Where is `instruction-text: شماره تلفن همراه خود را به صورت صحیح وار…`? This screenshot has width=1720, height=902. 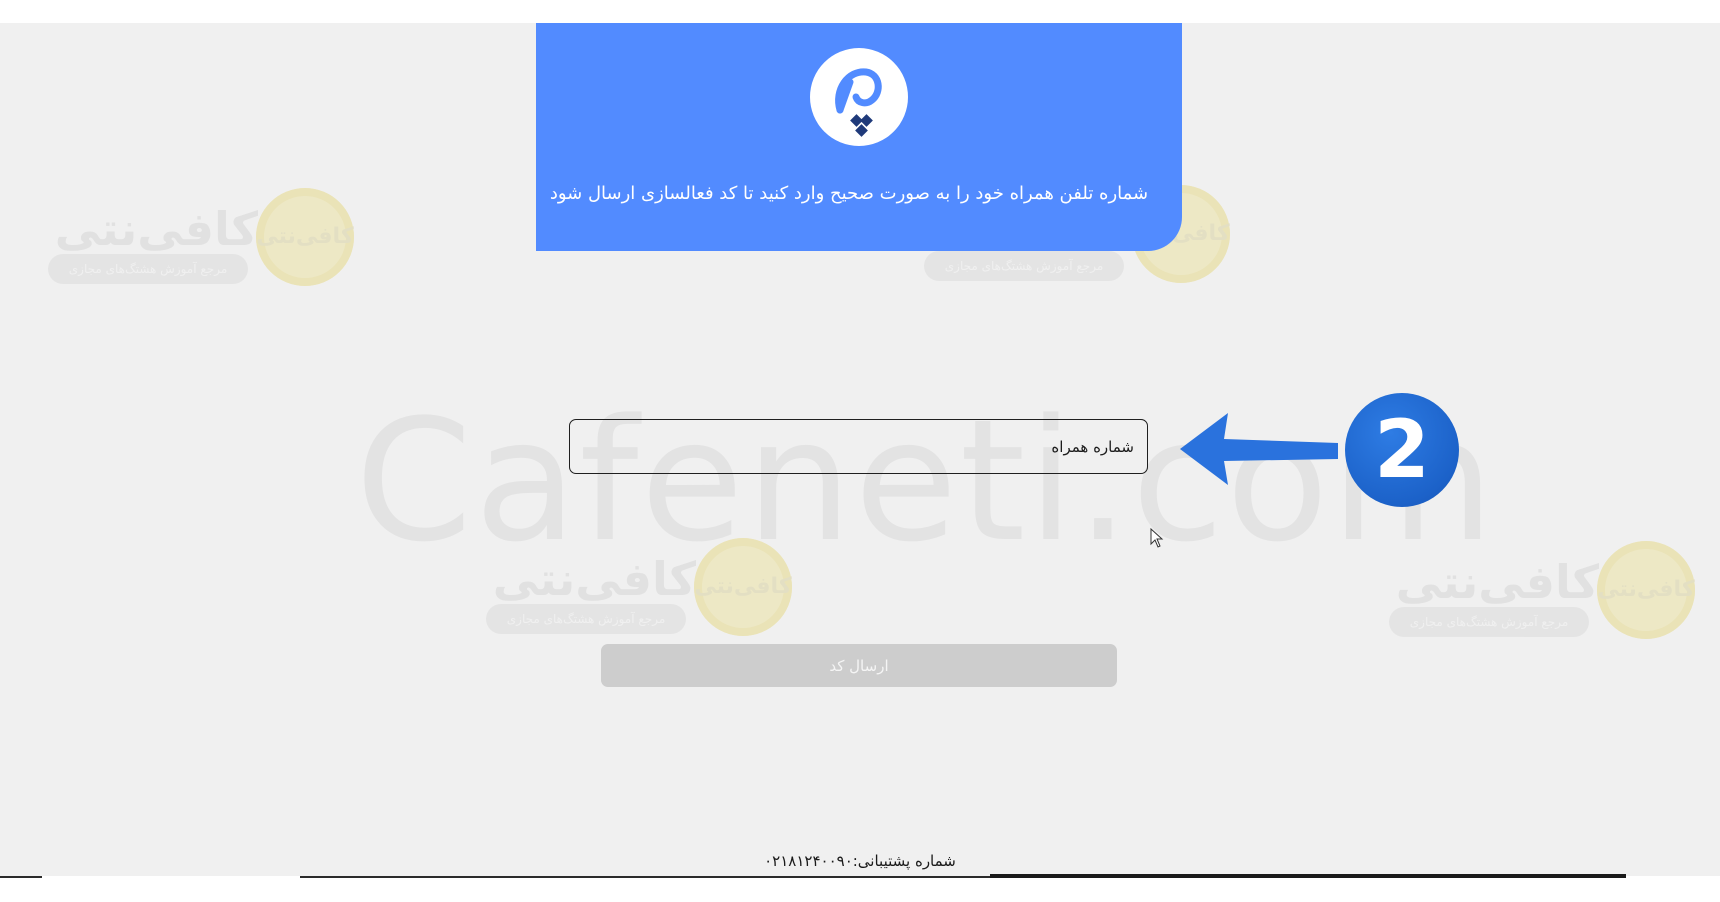 instruction-text: شماره تلفن همراه خود را به صورت صحیح وار… is located at coordinates (849, 193).